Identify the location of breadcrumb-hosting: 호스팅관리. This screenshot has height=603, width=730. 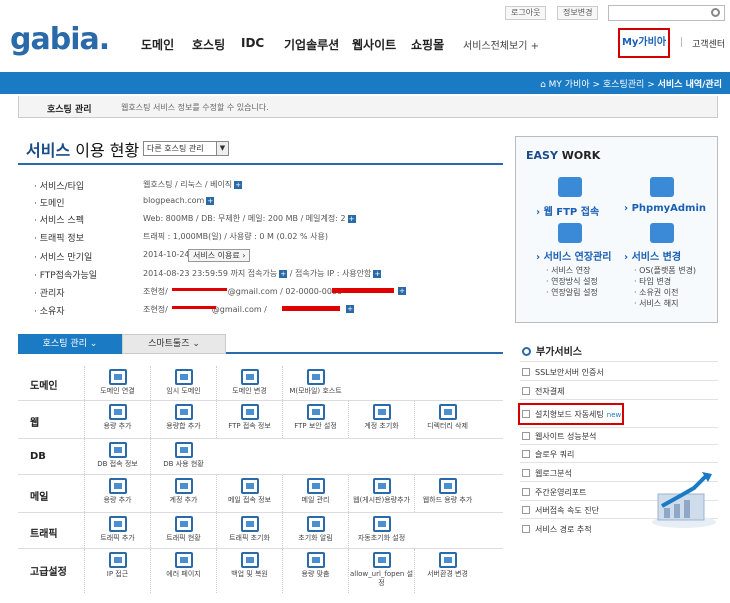
(623, 85).